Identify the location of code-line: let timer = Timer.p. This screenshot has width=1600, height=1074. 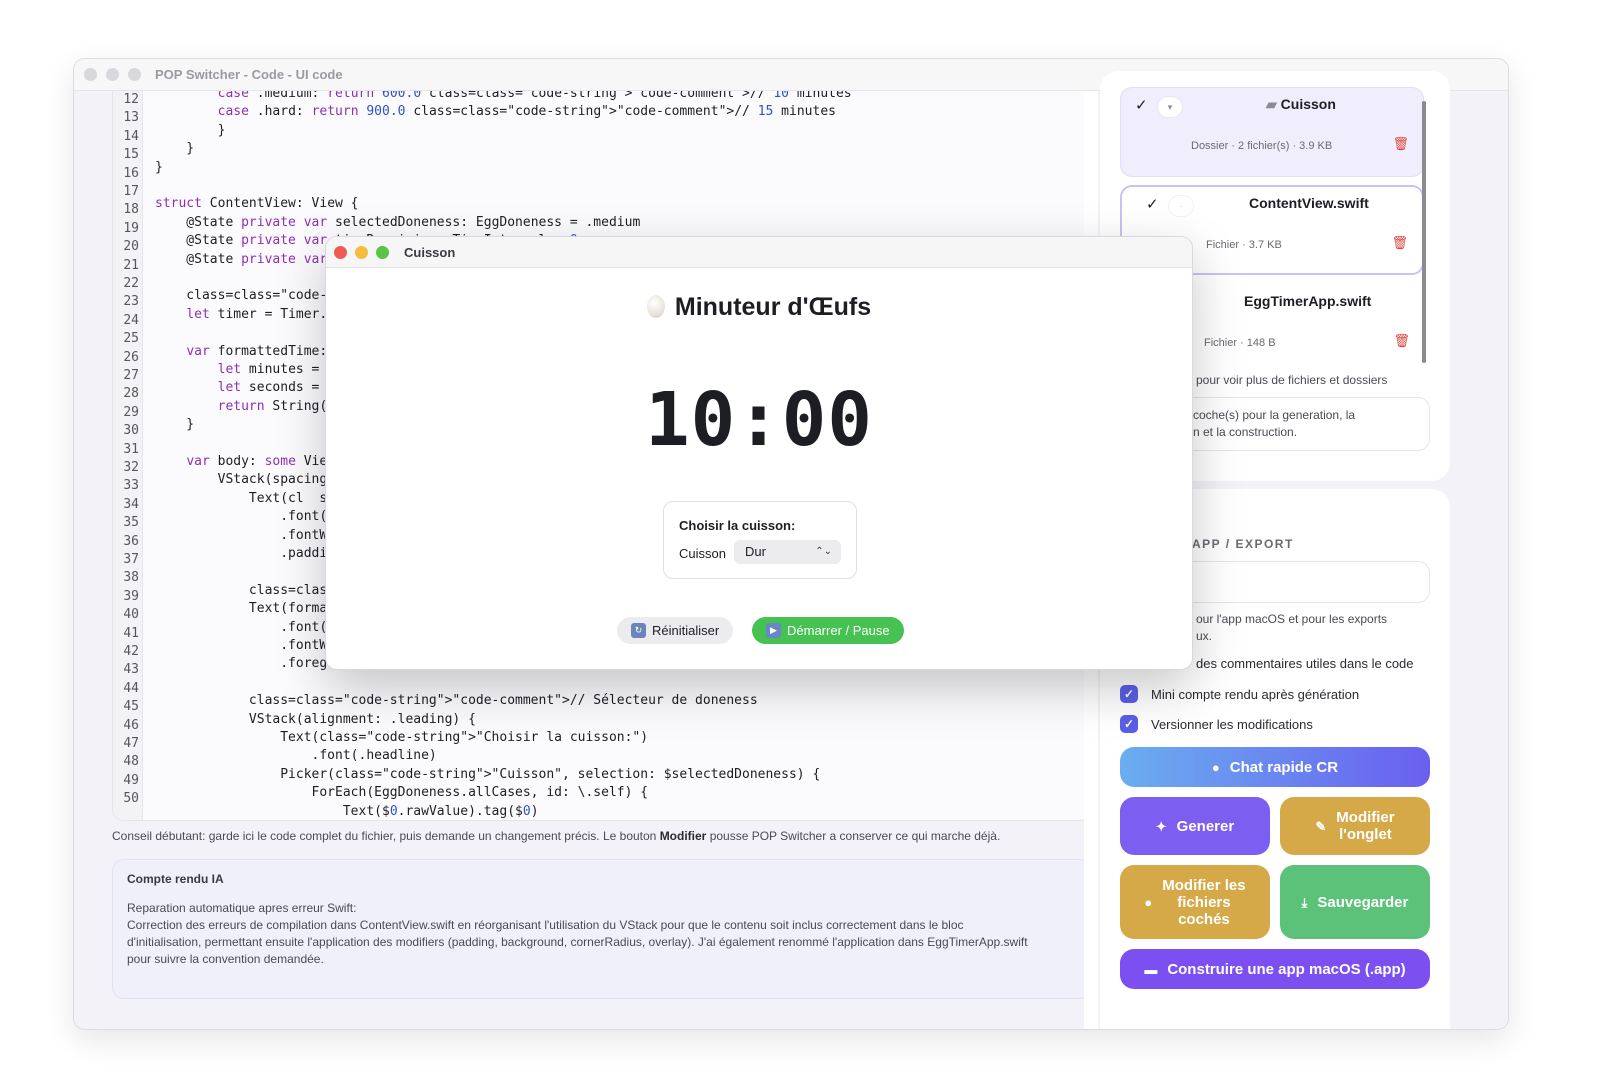
(261, 314).